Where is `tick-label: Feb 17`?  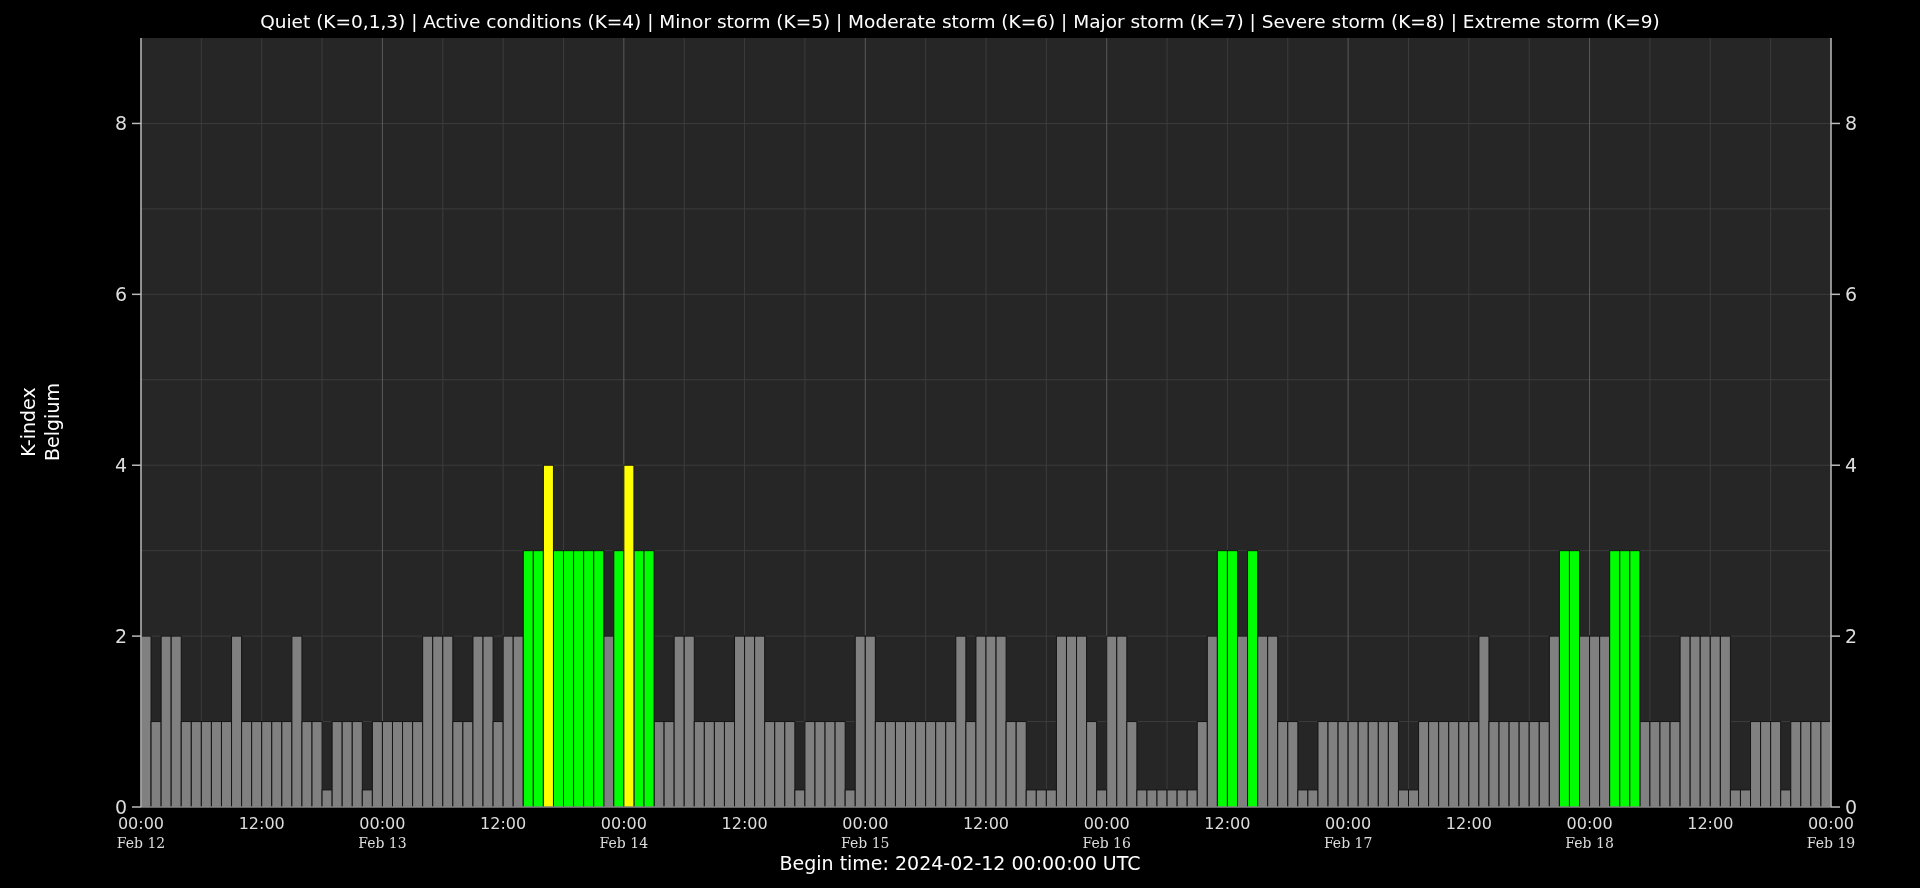 tick-label: Feb 17 is located at coordinates (1348, 843).